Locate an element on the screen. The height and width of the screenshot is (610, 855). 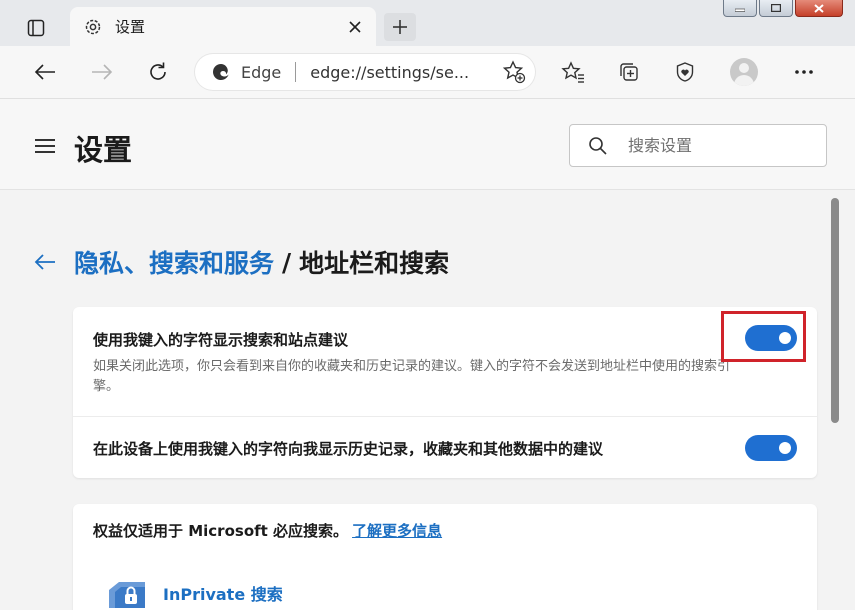
maximize-button is located at coordinates (776, 8).